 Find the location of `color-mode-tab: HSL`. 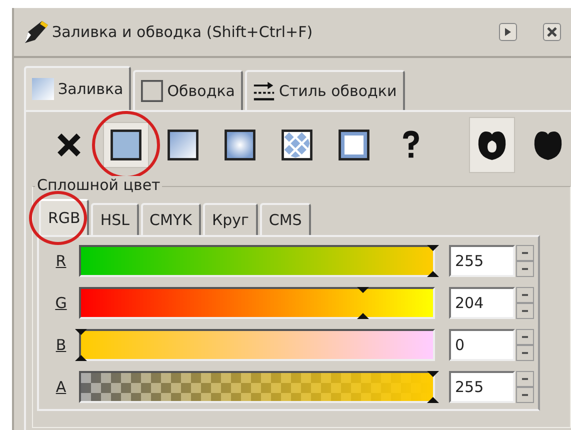

color-mode-tab: HSL is located at coordinates (115, 219).